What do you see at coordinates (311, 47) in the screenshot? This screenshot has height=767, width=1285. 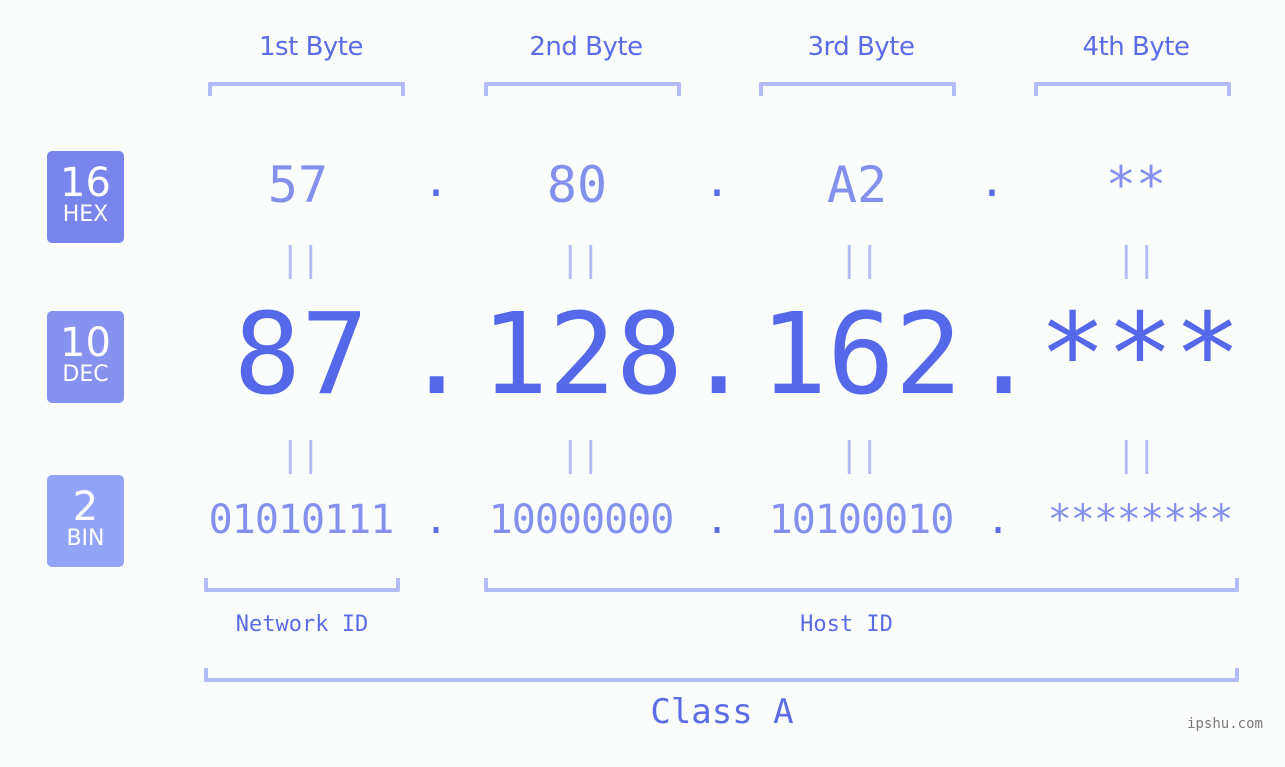 I see `byte-header-1: 1st Byte` at bounding box center [311, 47].